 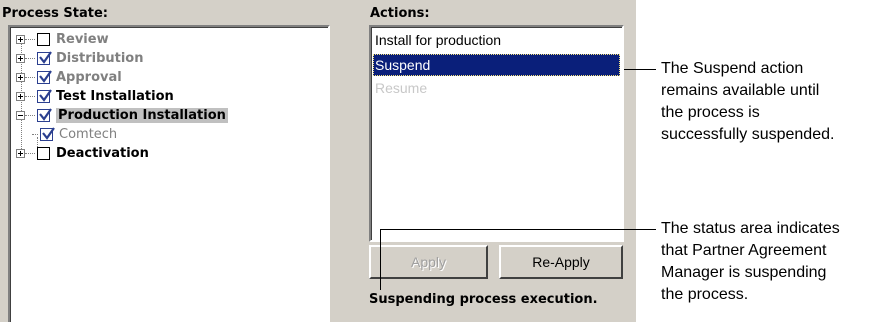 I want to click on action-suspend: Suspend, so click(x=496, y=65).